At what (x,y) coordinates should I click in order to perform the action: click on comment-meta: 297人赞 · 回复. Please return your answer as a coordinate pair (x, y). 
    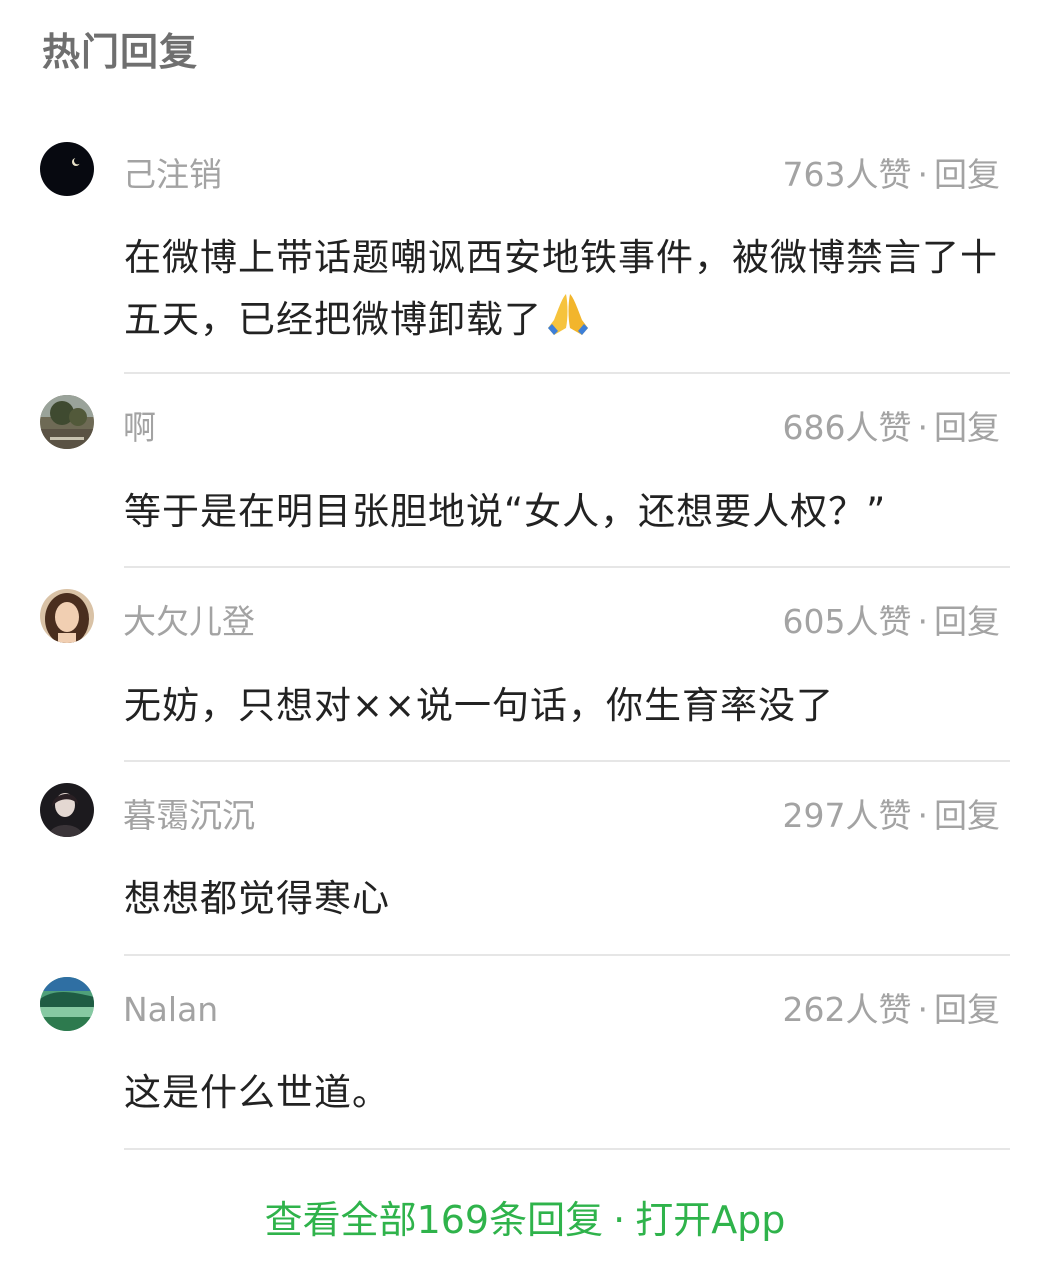
    Looking at the image, I should click on (892, 816).